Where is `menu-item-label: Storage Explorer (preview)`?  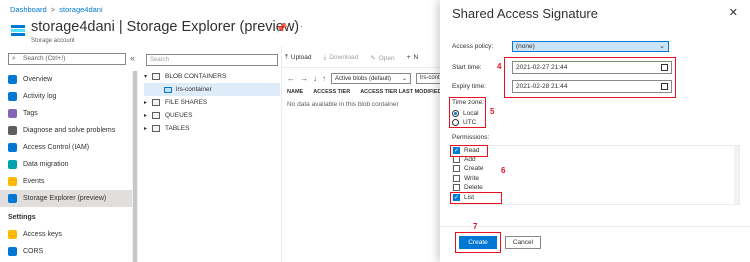
menu-item-label: Storage Explorer (preview) is located at coordinates (65, 198).